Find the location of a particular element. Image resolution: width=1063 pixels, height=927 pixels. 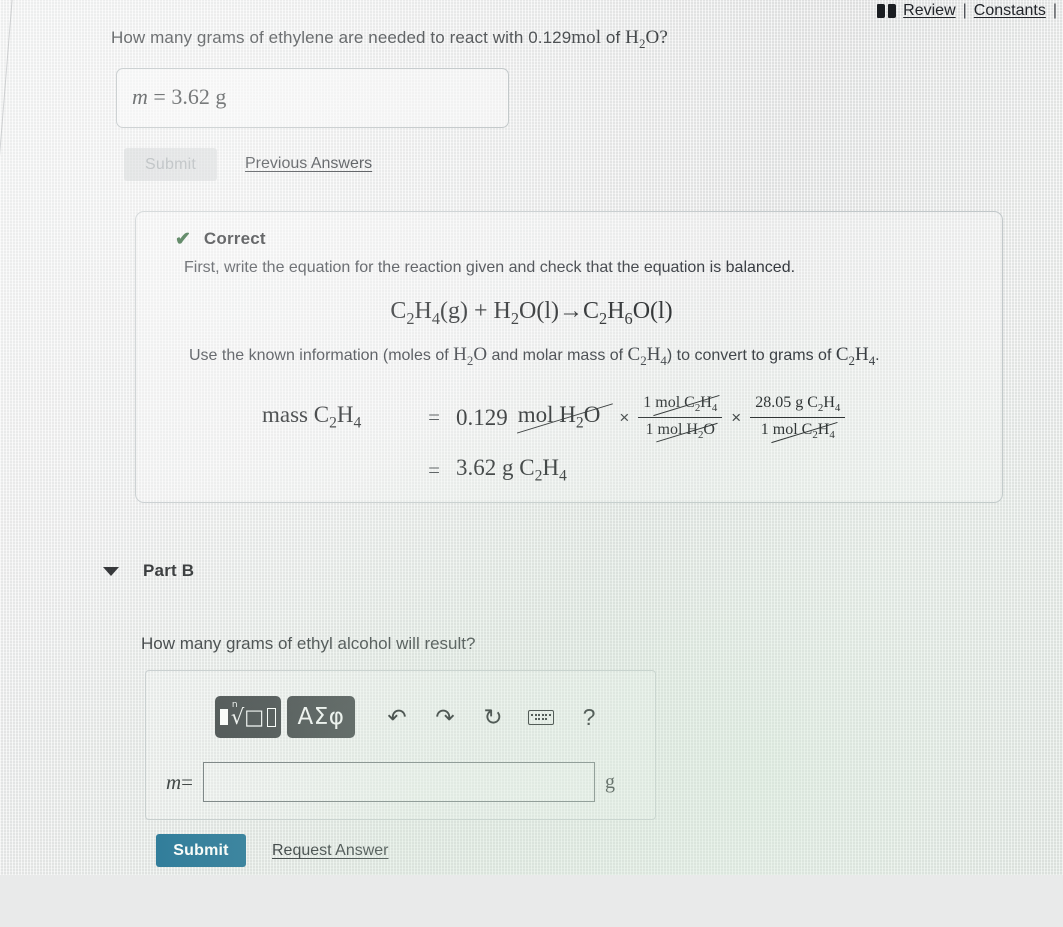

greek-symbols-button: ΑΣφ is located at coordinates (321, 717).